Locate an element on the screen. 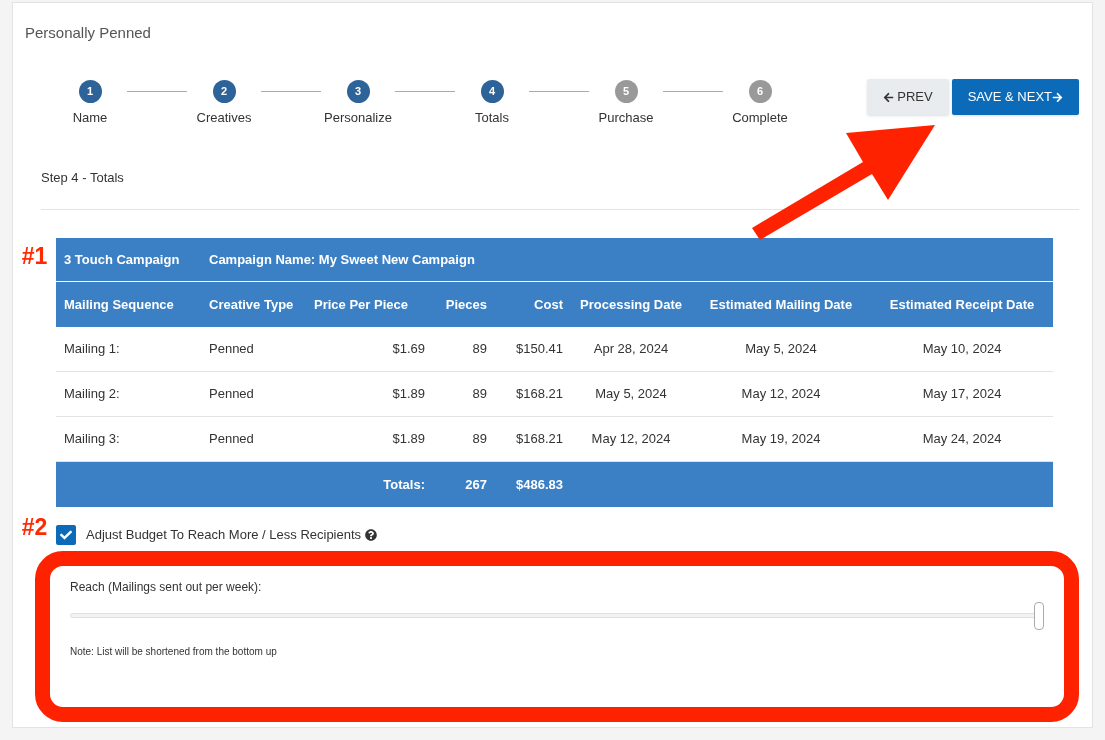  step-number: 3 is located at coordinates (358, 91).